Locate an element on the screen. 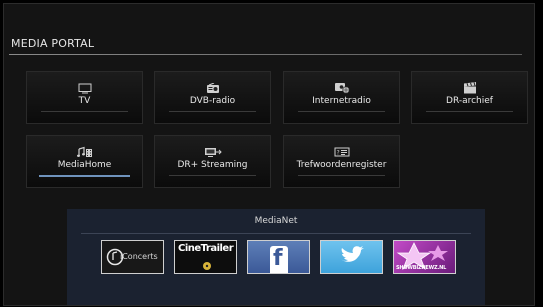  tile-dr-archief-label: DR-archief is located at coordinates (469, 101).